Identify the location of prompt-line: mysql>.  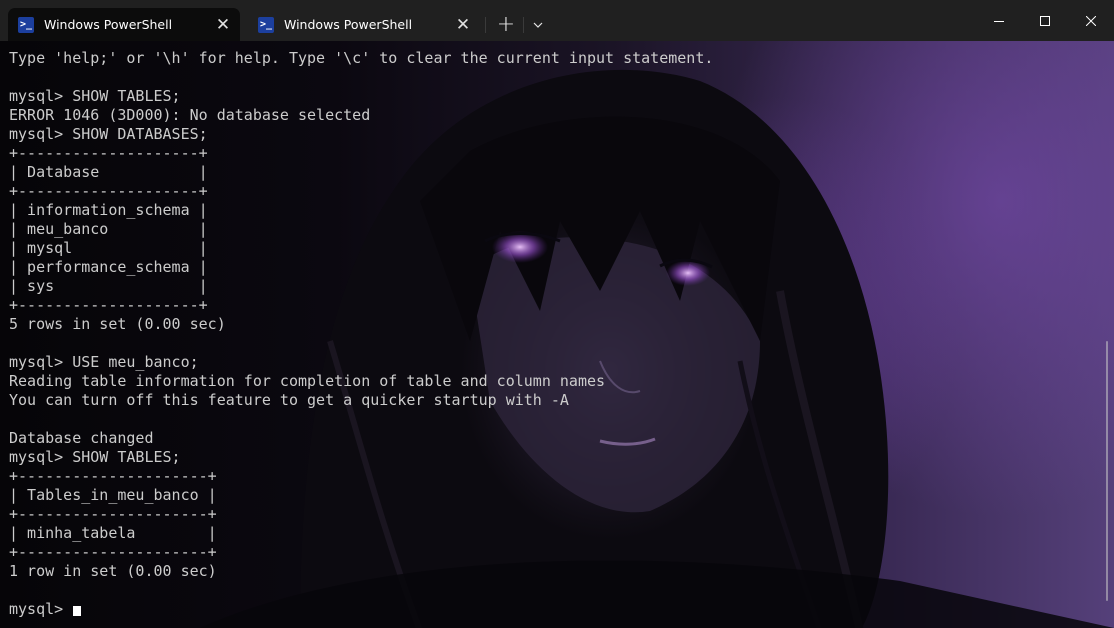
(361, 609).